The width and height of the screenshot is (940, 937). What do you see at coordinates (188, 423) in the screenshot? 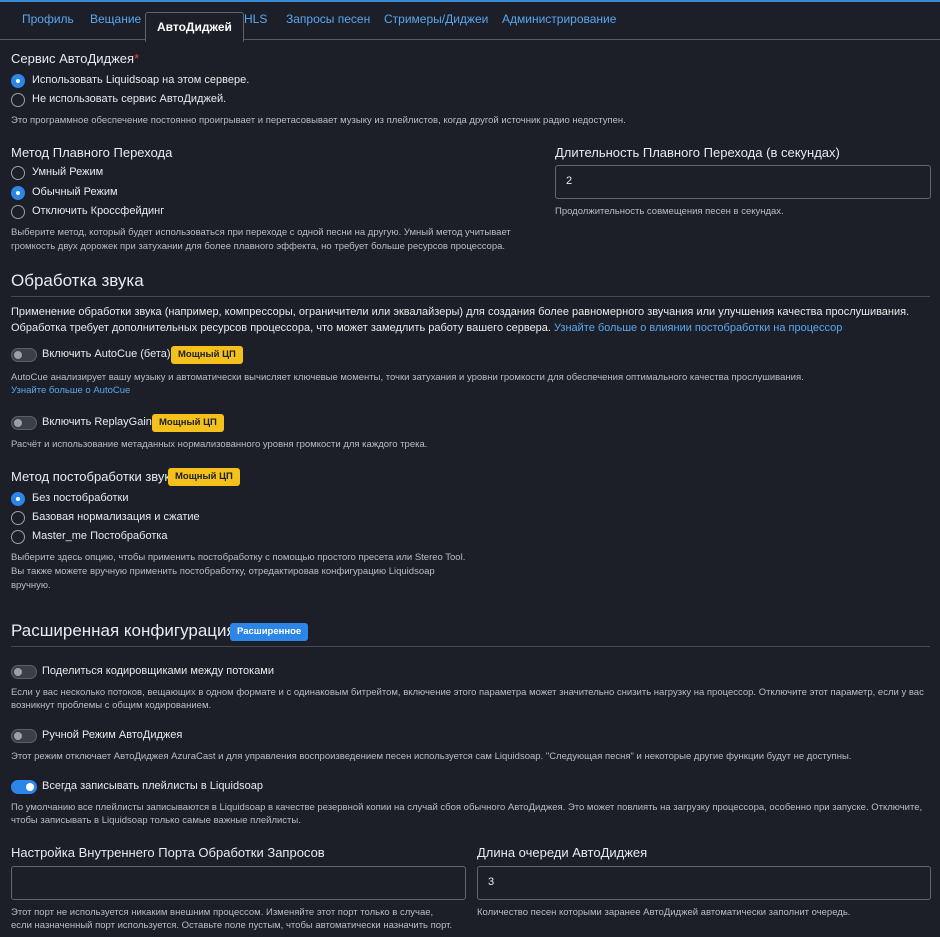
I see `replaygain-cpu-badge: Мощный ЦП` at bounding box center [188, 423].